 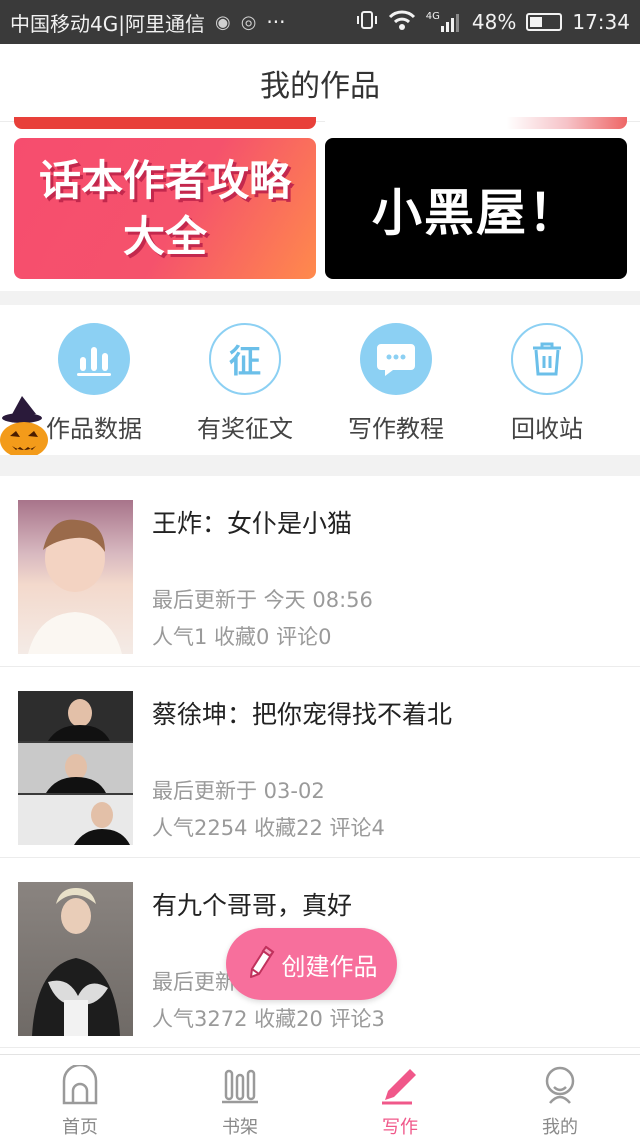 I want to click on quick-action-label: 作品数据, so click(x=94, y=429).